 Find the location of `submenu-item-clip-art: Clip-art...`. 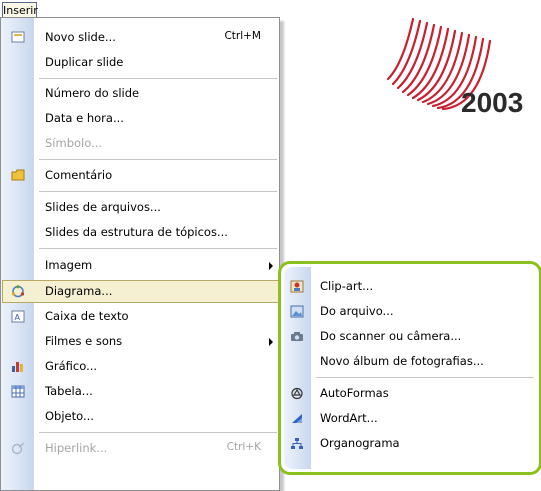

submenu-item-clip-art: Clip-art... is located at coordinates (410, 286).